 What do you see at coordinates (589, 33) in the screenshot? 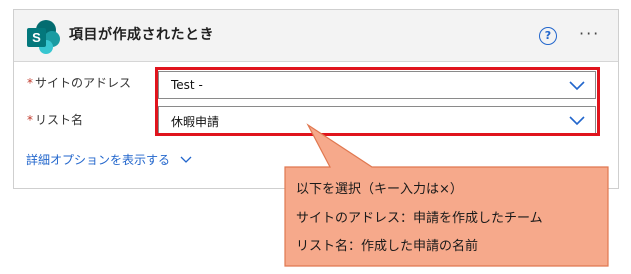
I see `more-icon: ···` at bounding box center [589, 33].